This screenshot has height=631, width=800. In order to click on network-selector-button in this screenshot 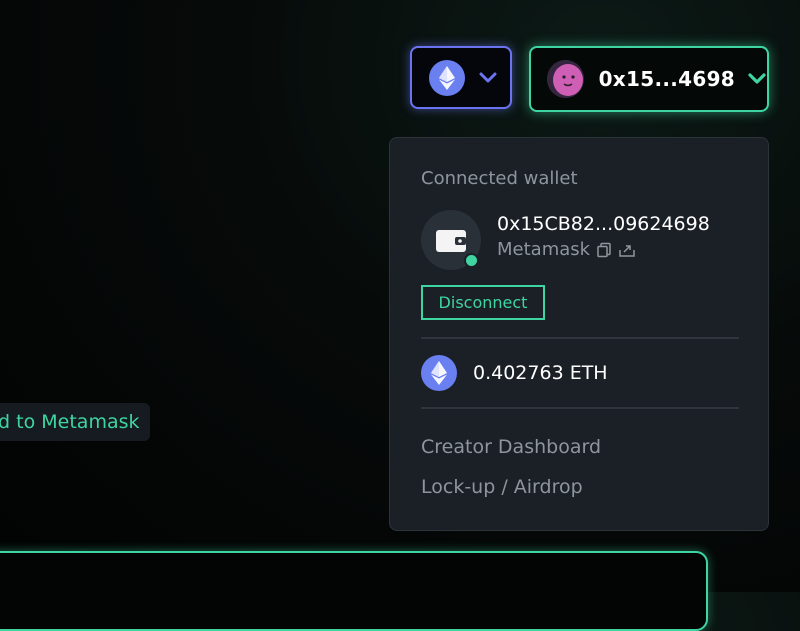, I will do `click(461, 77)`.